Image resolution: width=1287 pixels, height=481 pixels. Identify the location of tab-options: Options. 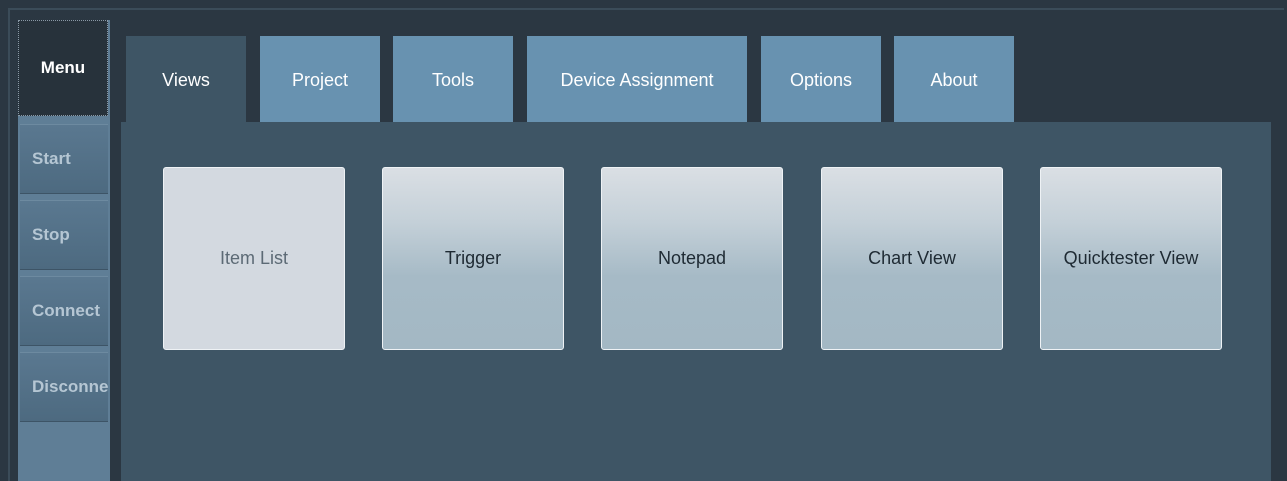
(821, 80).